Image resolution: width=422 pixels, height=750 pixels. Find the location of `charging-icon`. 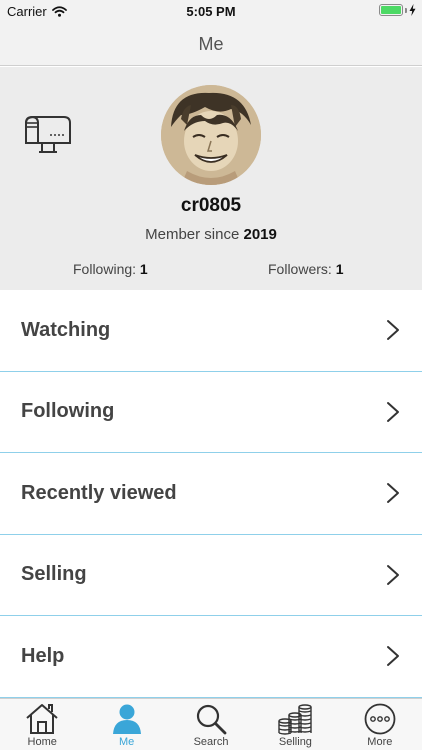

charging-icon is located at coordinates (412, 10).